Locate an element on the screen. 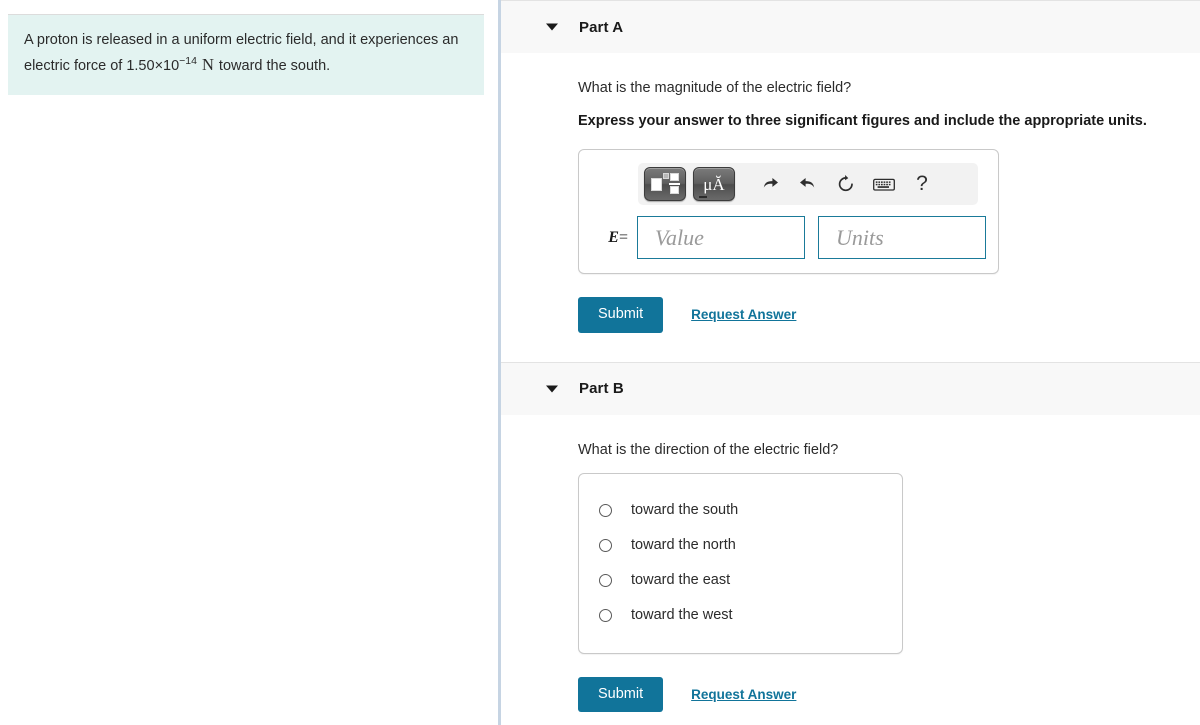 The height and width of the screenshot is (725, 1200). reset-icon is located at coordinates (845, 183).